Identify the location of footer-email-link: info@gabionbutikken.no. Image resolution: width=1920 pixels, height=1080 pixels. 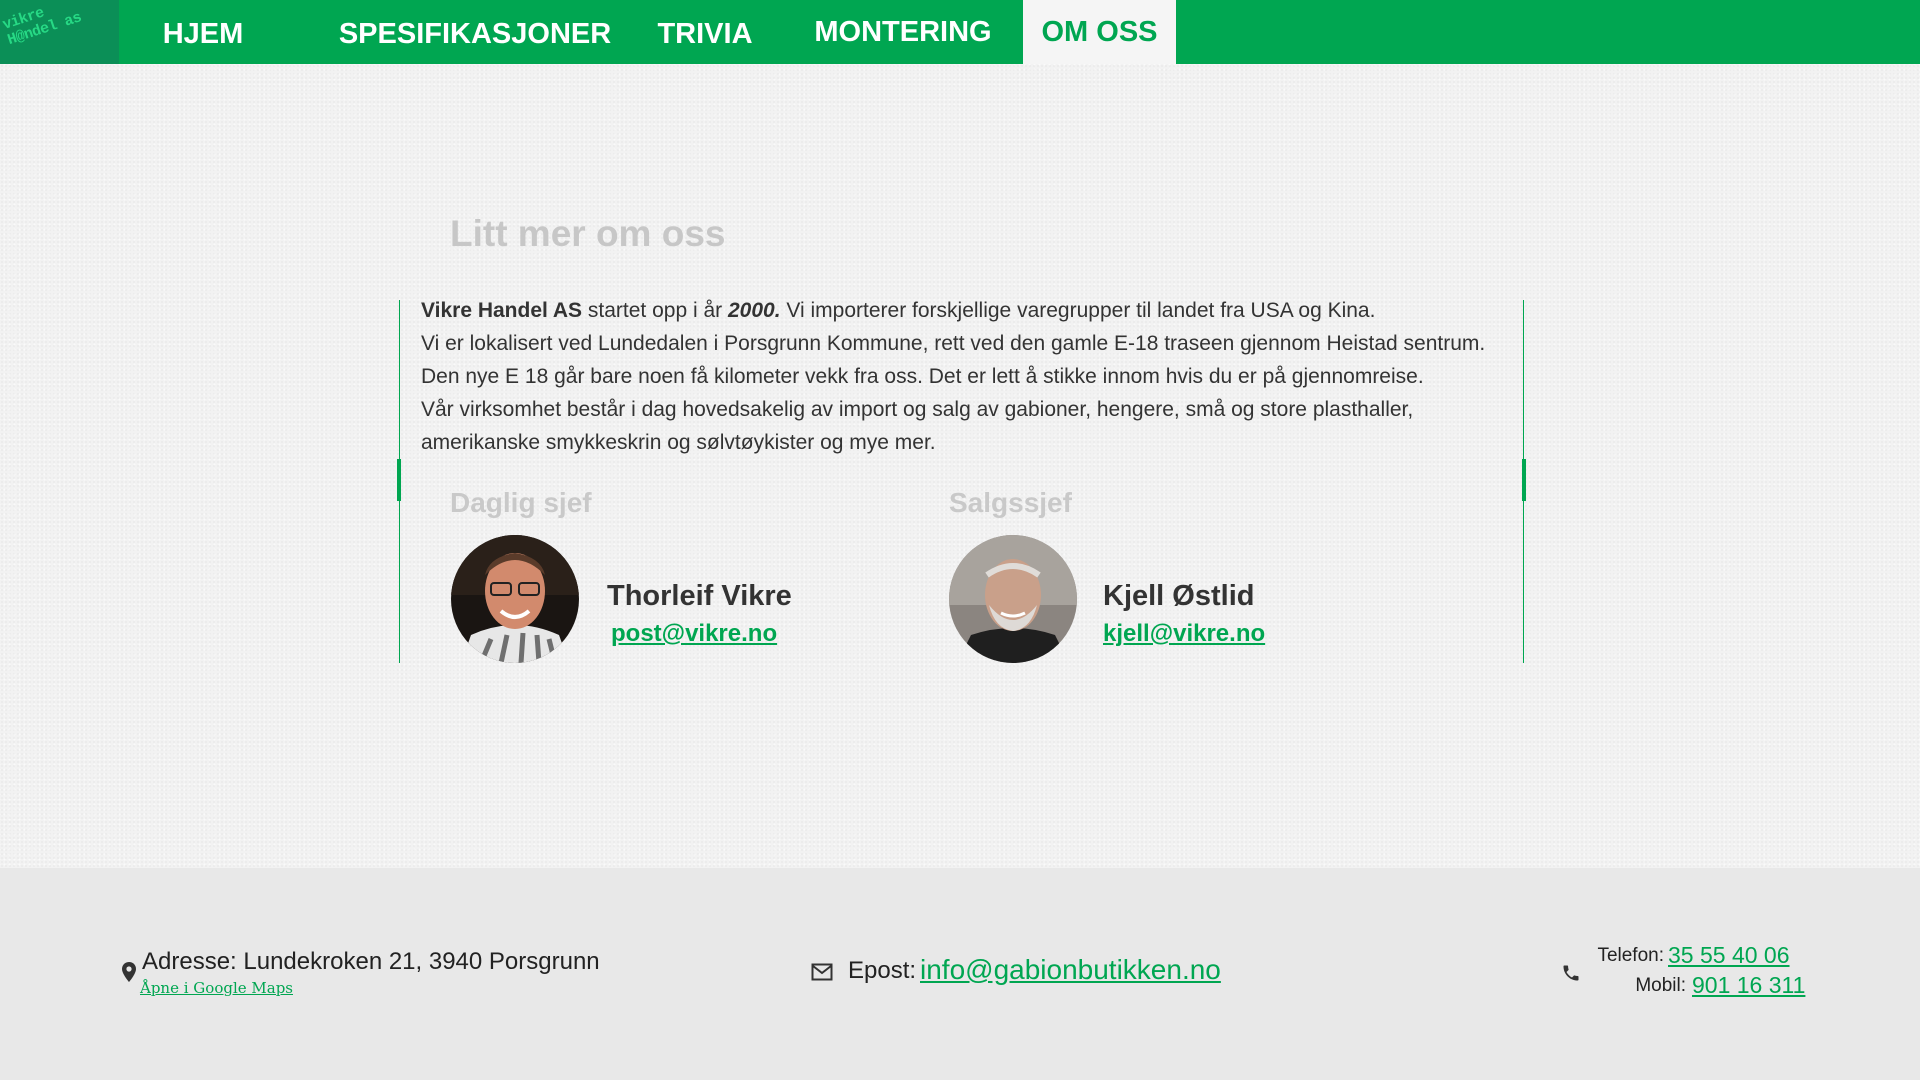
(1070, 970).